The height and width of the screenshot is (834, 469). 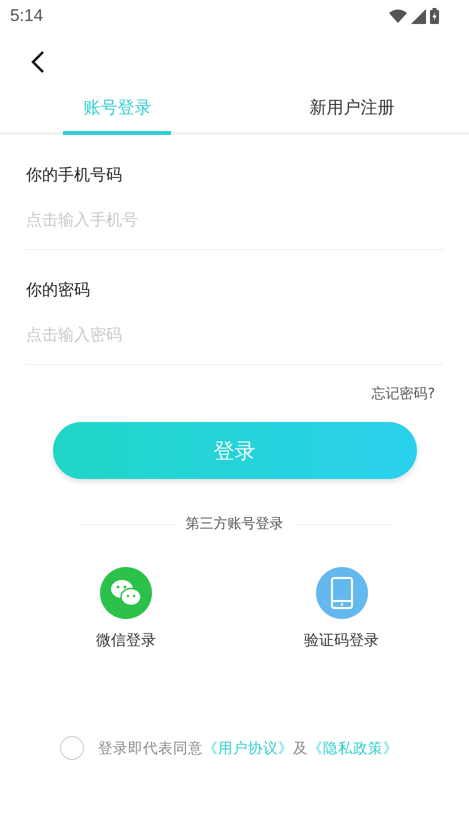 What do you see at coordinates (398, 16) in the screenshot?
I see `wifi-icon` at bounding box center [398, 16].